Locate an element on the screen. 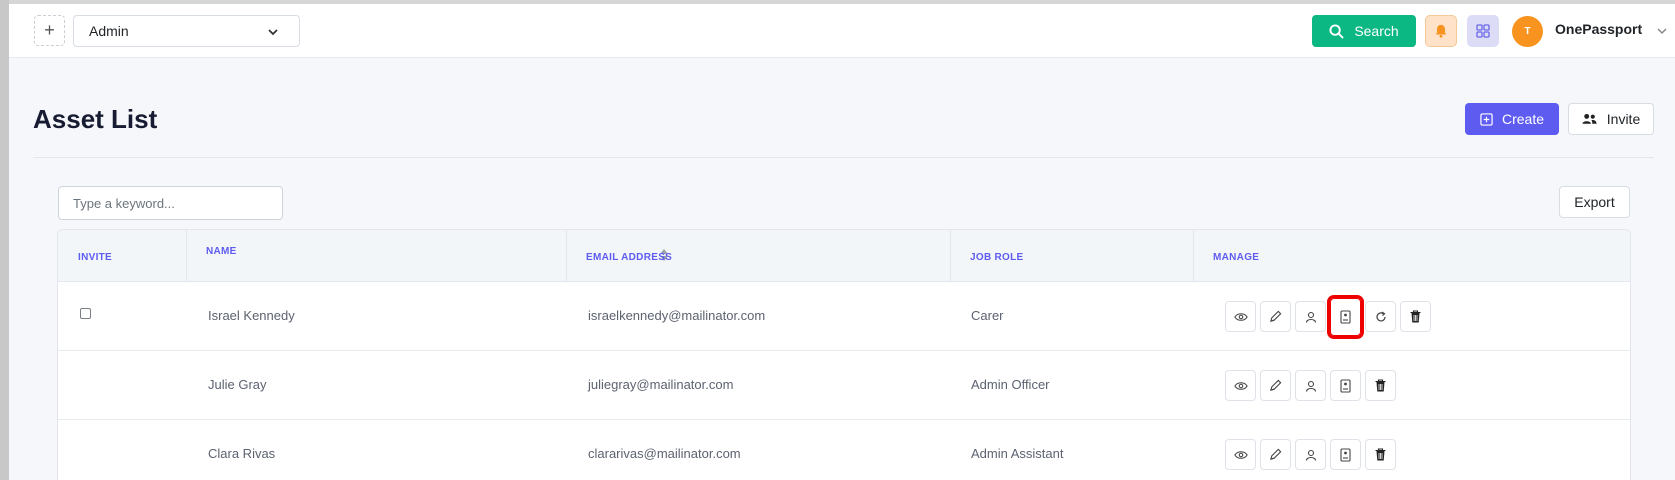 The height and width of the screenshot is (480, 1675). row-job-role: Carer is located at coordinates (987, 315).